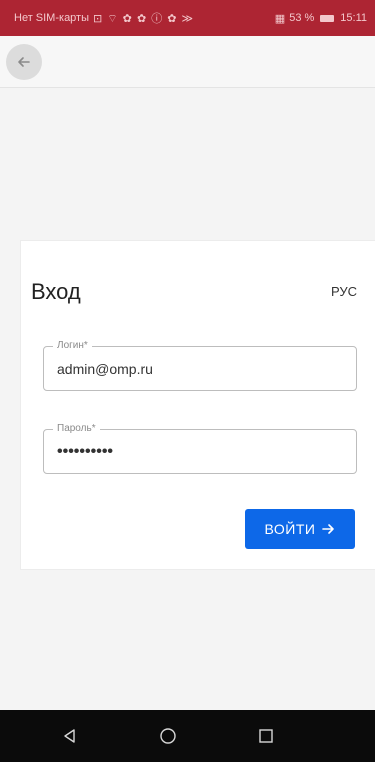 The width and height of the screenshot is (375, 762). I want to click on password-input, so click(200, 451).